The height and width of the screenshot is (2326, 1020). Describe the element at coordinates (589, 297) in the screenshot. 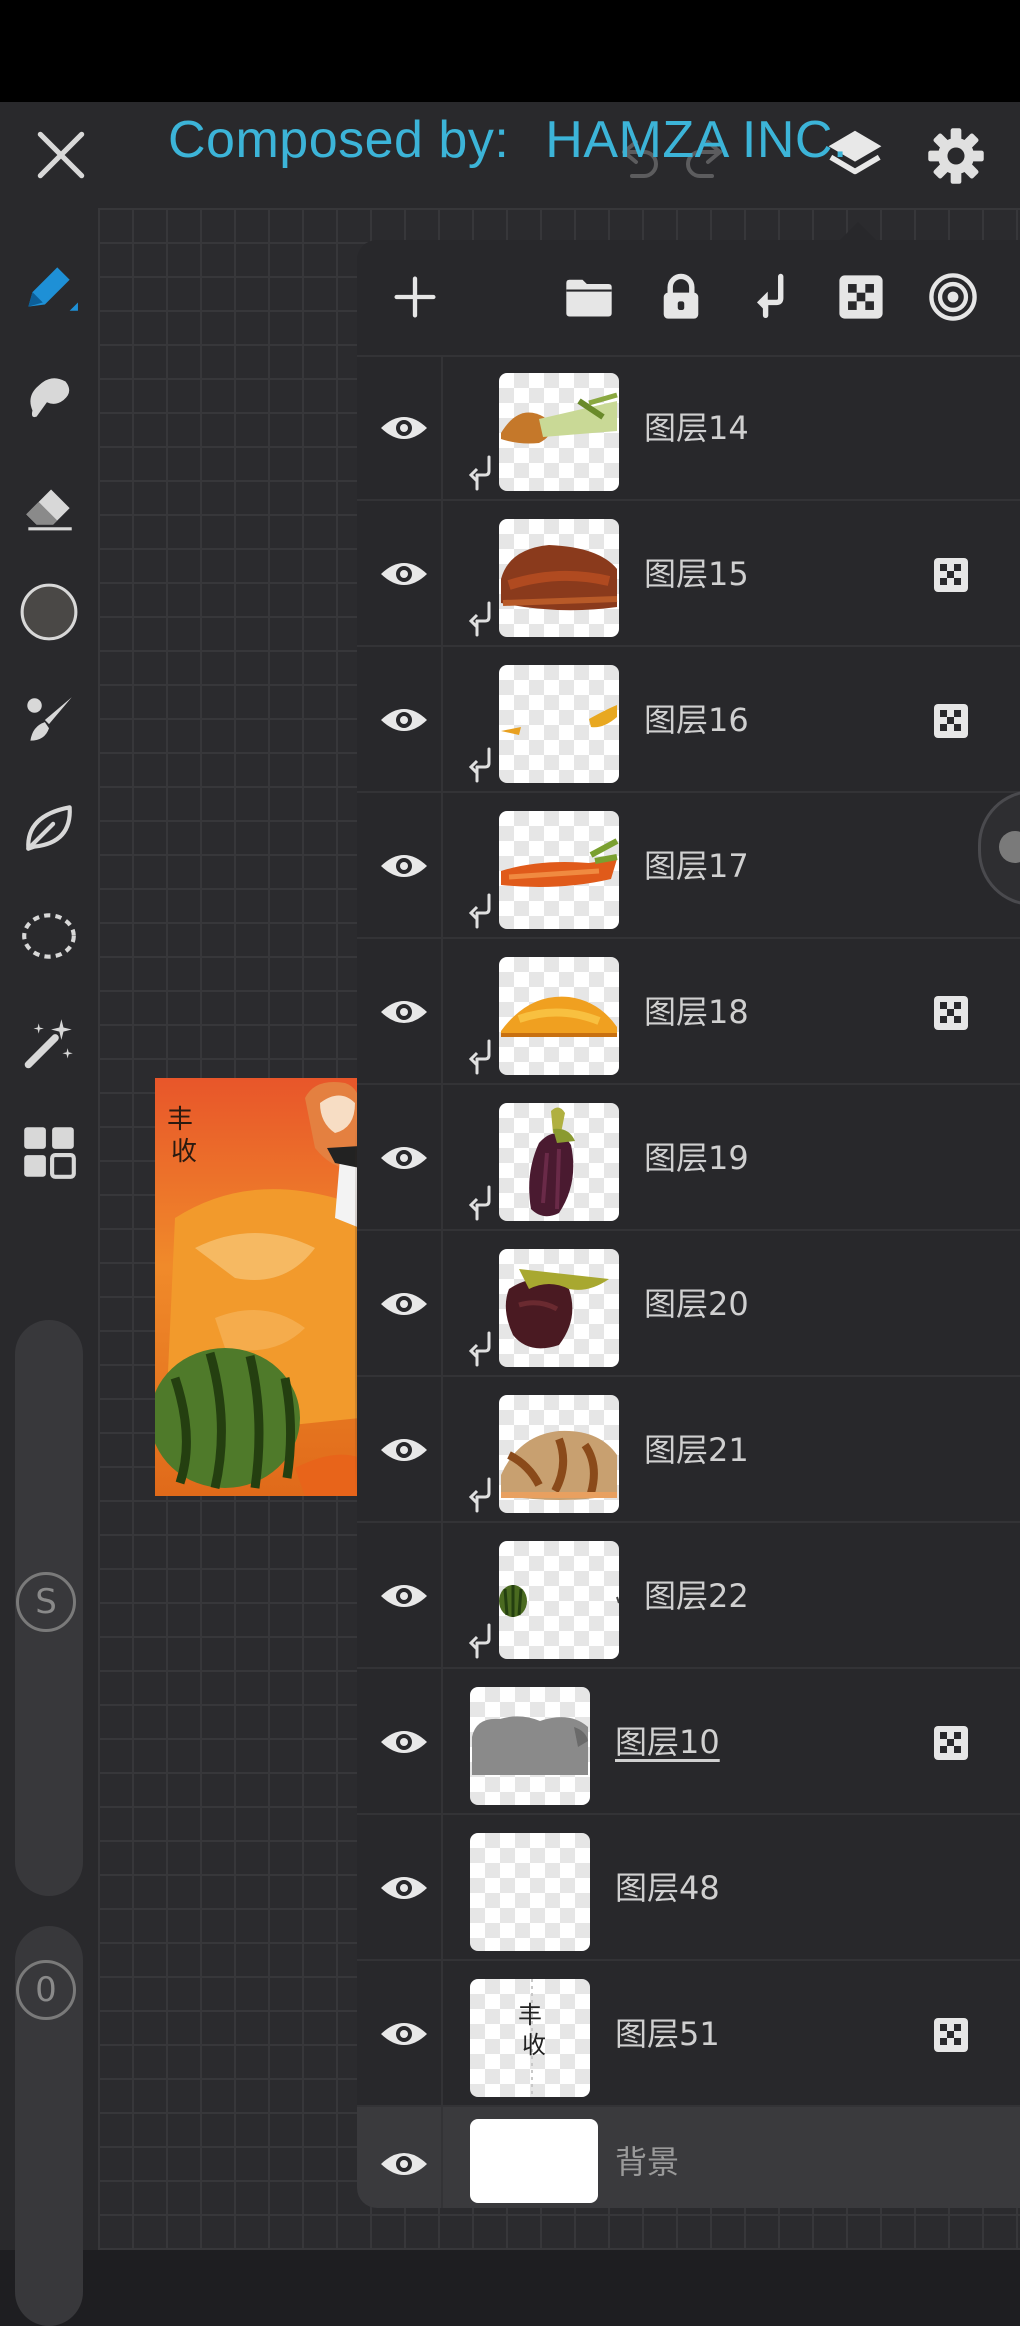

I see `new-group-button` at that location.